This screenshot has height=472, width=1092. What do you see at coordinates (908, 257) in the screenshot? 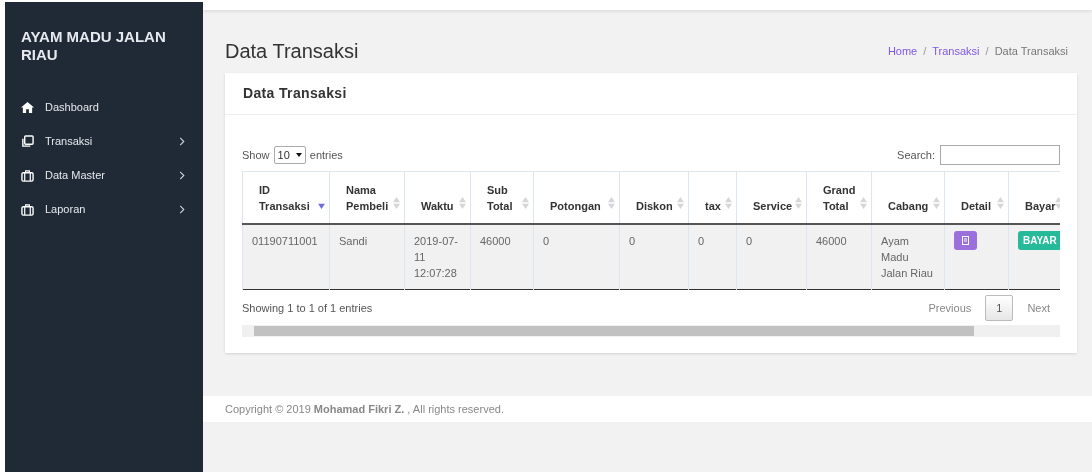
I see `table-cell: Ayam Madu Jalan Riau` at bounding box center [908, 257].